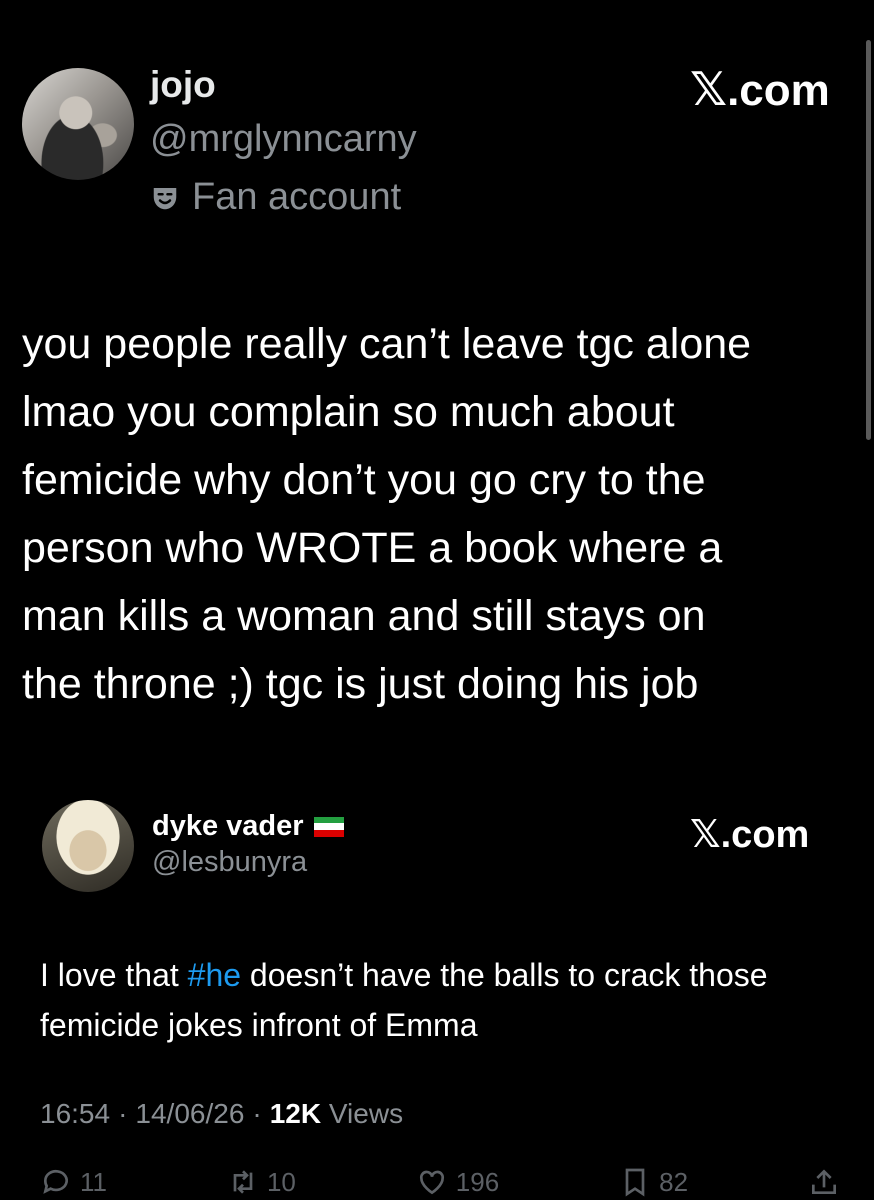  I want to click on views-count: 12K, so click(295, 1113).